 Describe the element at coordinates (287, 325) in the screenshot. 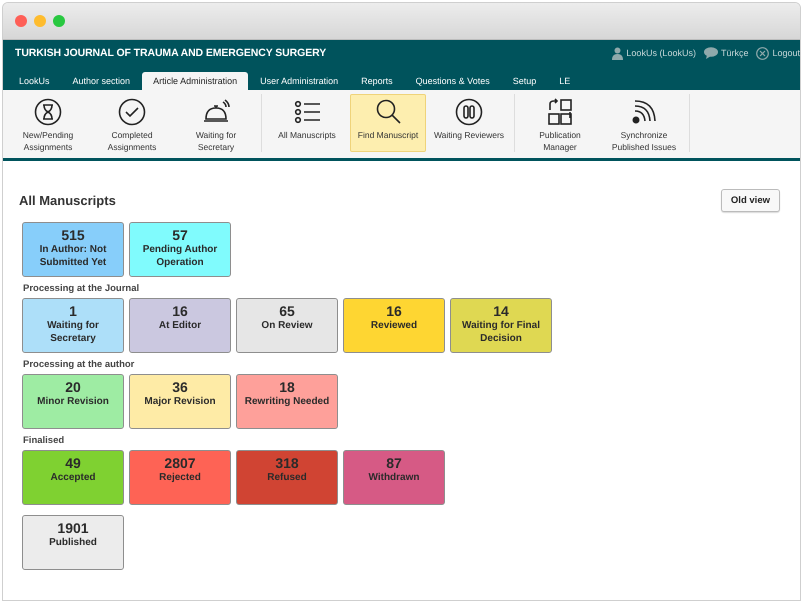

I see `status-tile: 65 On Review` at that location.